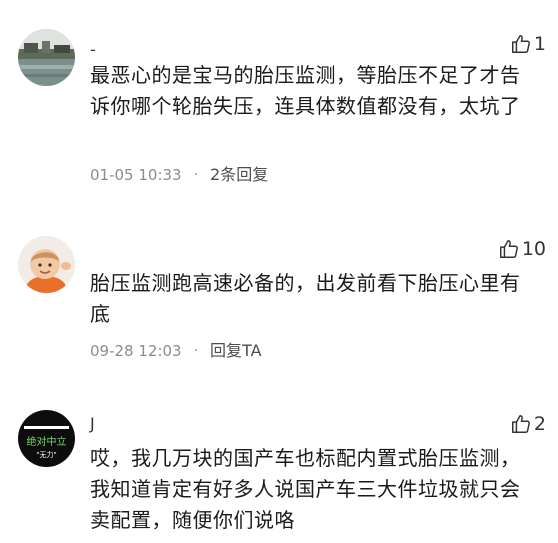 This screenshot has width=558, height=543. Describe the element at coordinates (136, 175) in the screenshot. I see `comment-time: 01-05 10:33` at that location.